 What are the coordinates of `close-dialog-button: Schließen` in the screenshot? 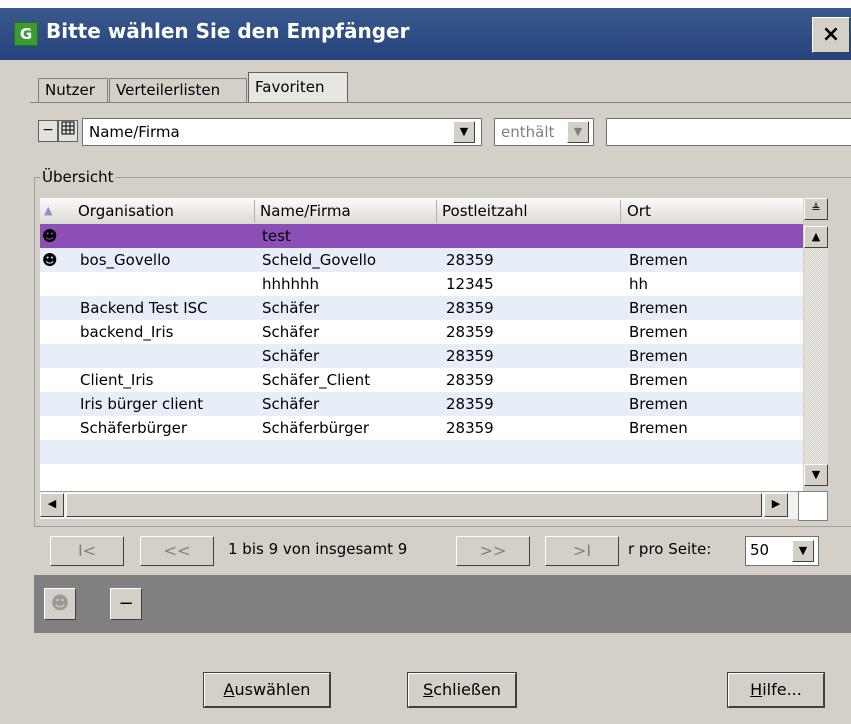 It's located at (462, 690).